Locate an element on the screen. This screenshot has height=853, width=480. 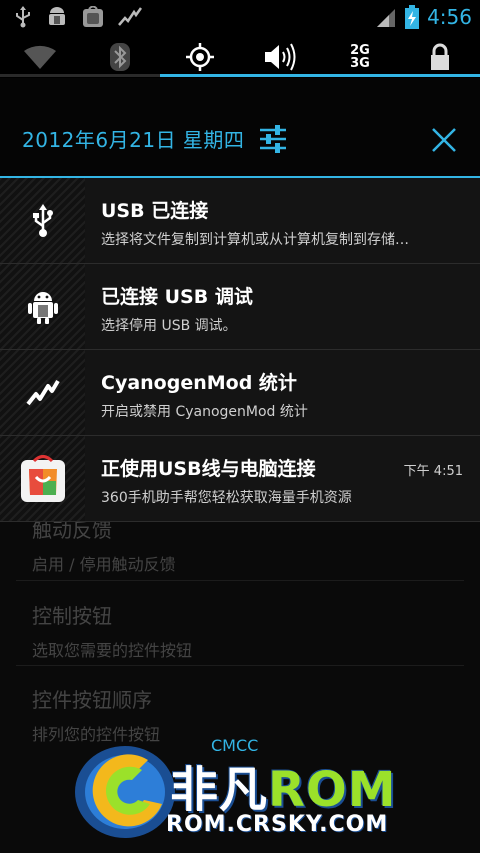
notification-title: 正使用USB线与电脑连接 is located at coordinates (208, 469).